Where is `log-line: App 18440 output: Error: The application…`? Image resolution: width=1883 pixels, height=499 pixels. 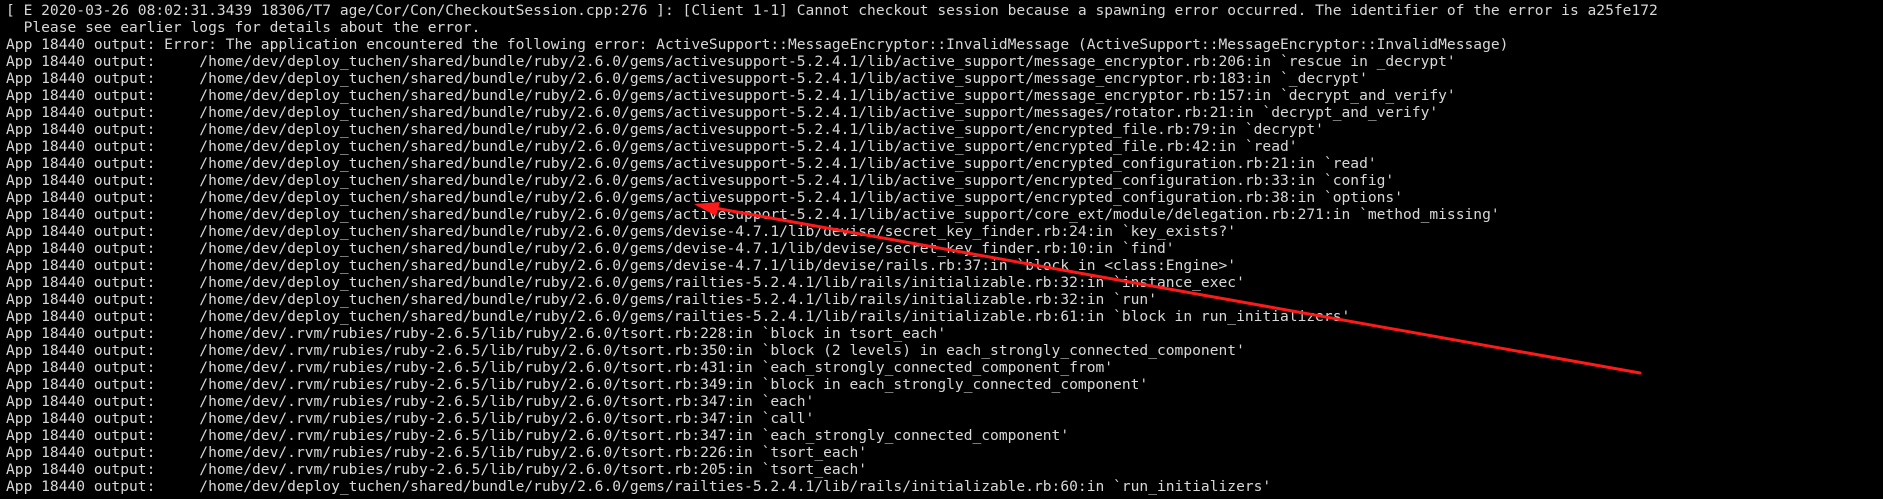 log-line: App 18440 output: Error: The application… is located at coordinates (757, 44).